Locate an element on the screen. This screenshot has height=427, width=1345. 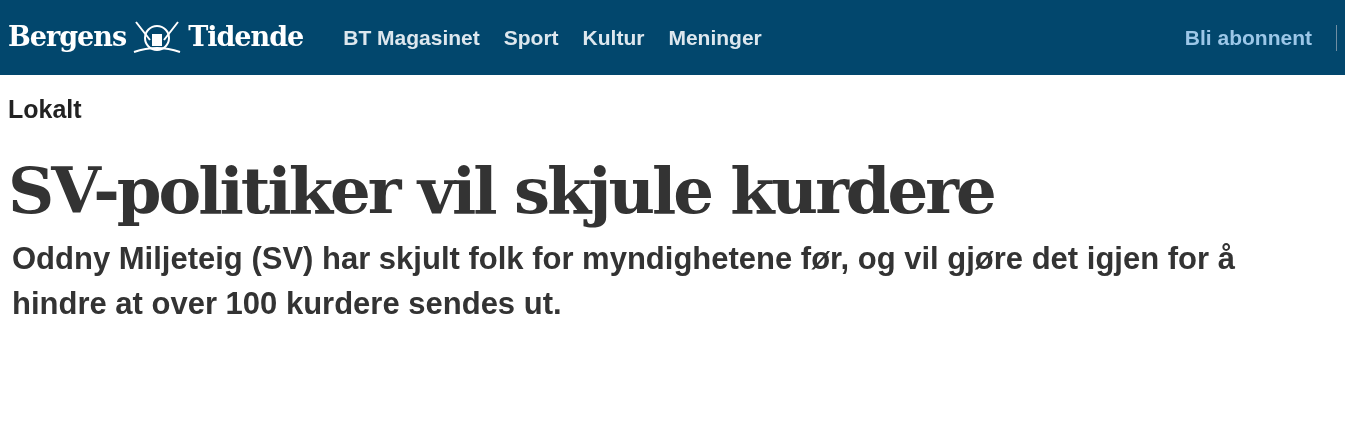
nav-link: Meninger is located at coordinates (715, 37).